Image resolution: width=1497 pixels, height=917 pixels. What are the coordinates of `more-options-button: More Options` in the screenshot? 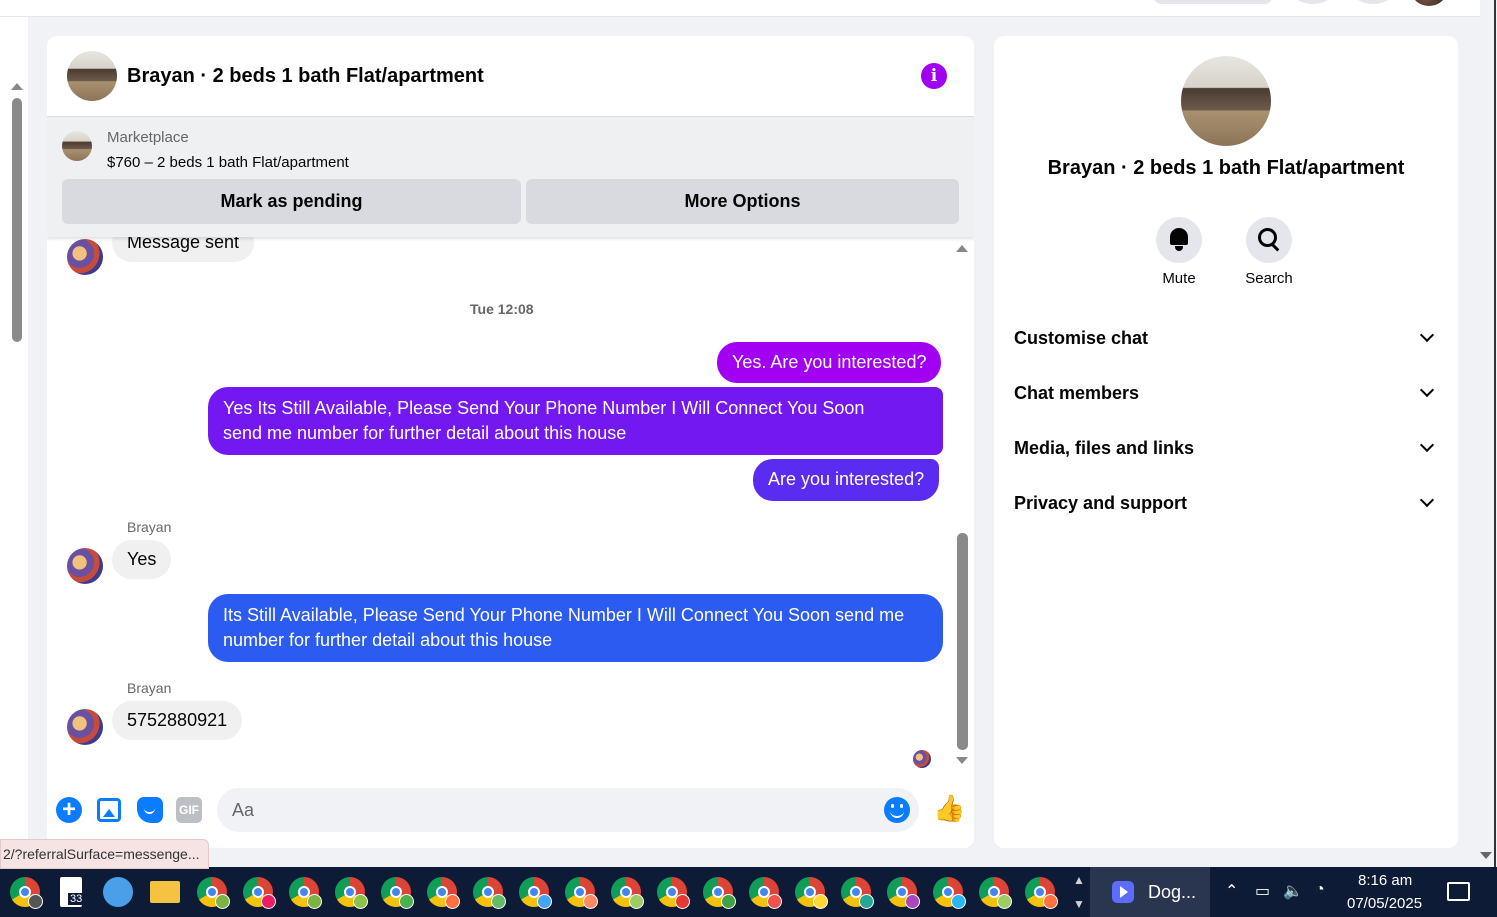 It's located at (742, 201).